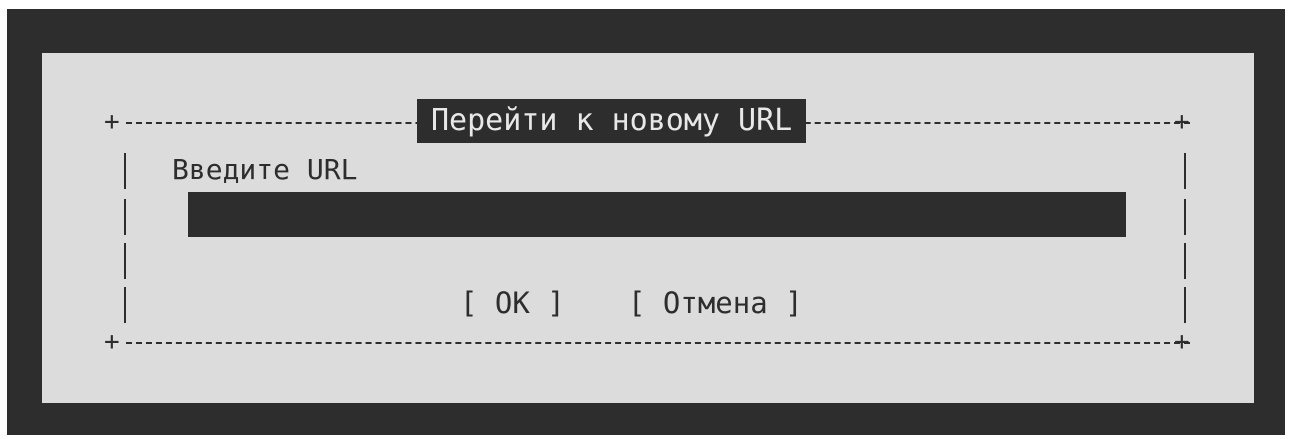  I want to click on cancel-button: [ Отмена ], so click(715, 303).